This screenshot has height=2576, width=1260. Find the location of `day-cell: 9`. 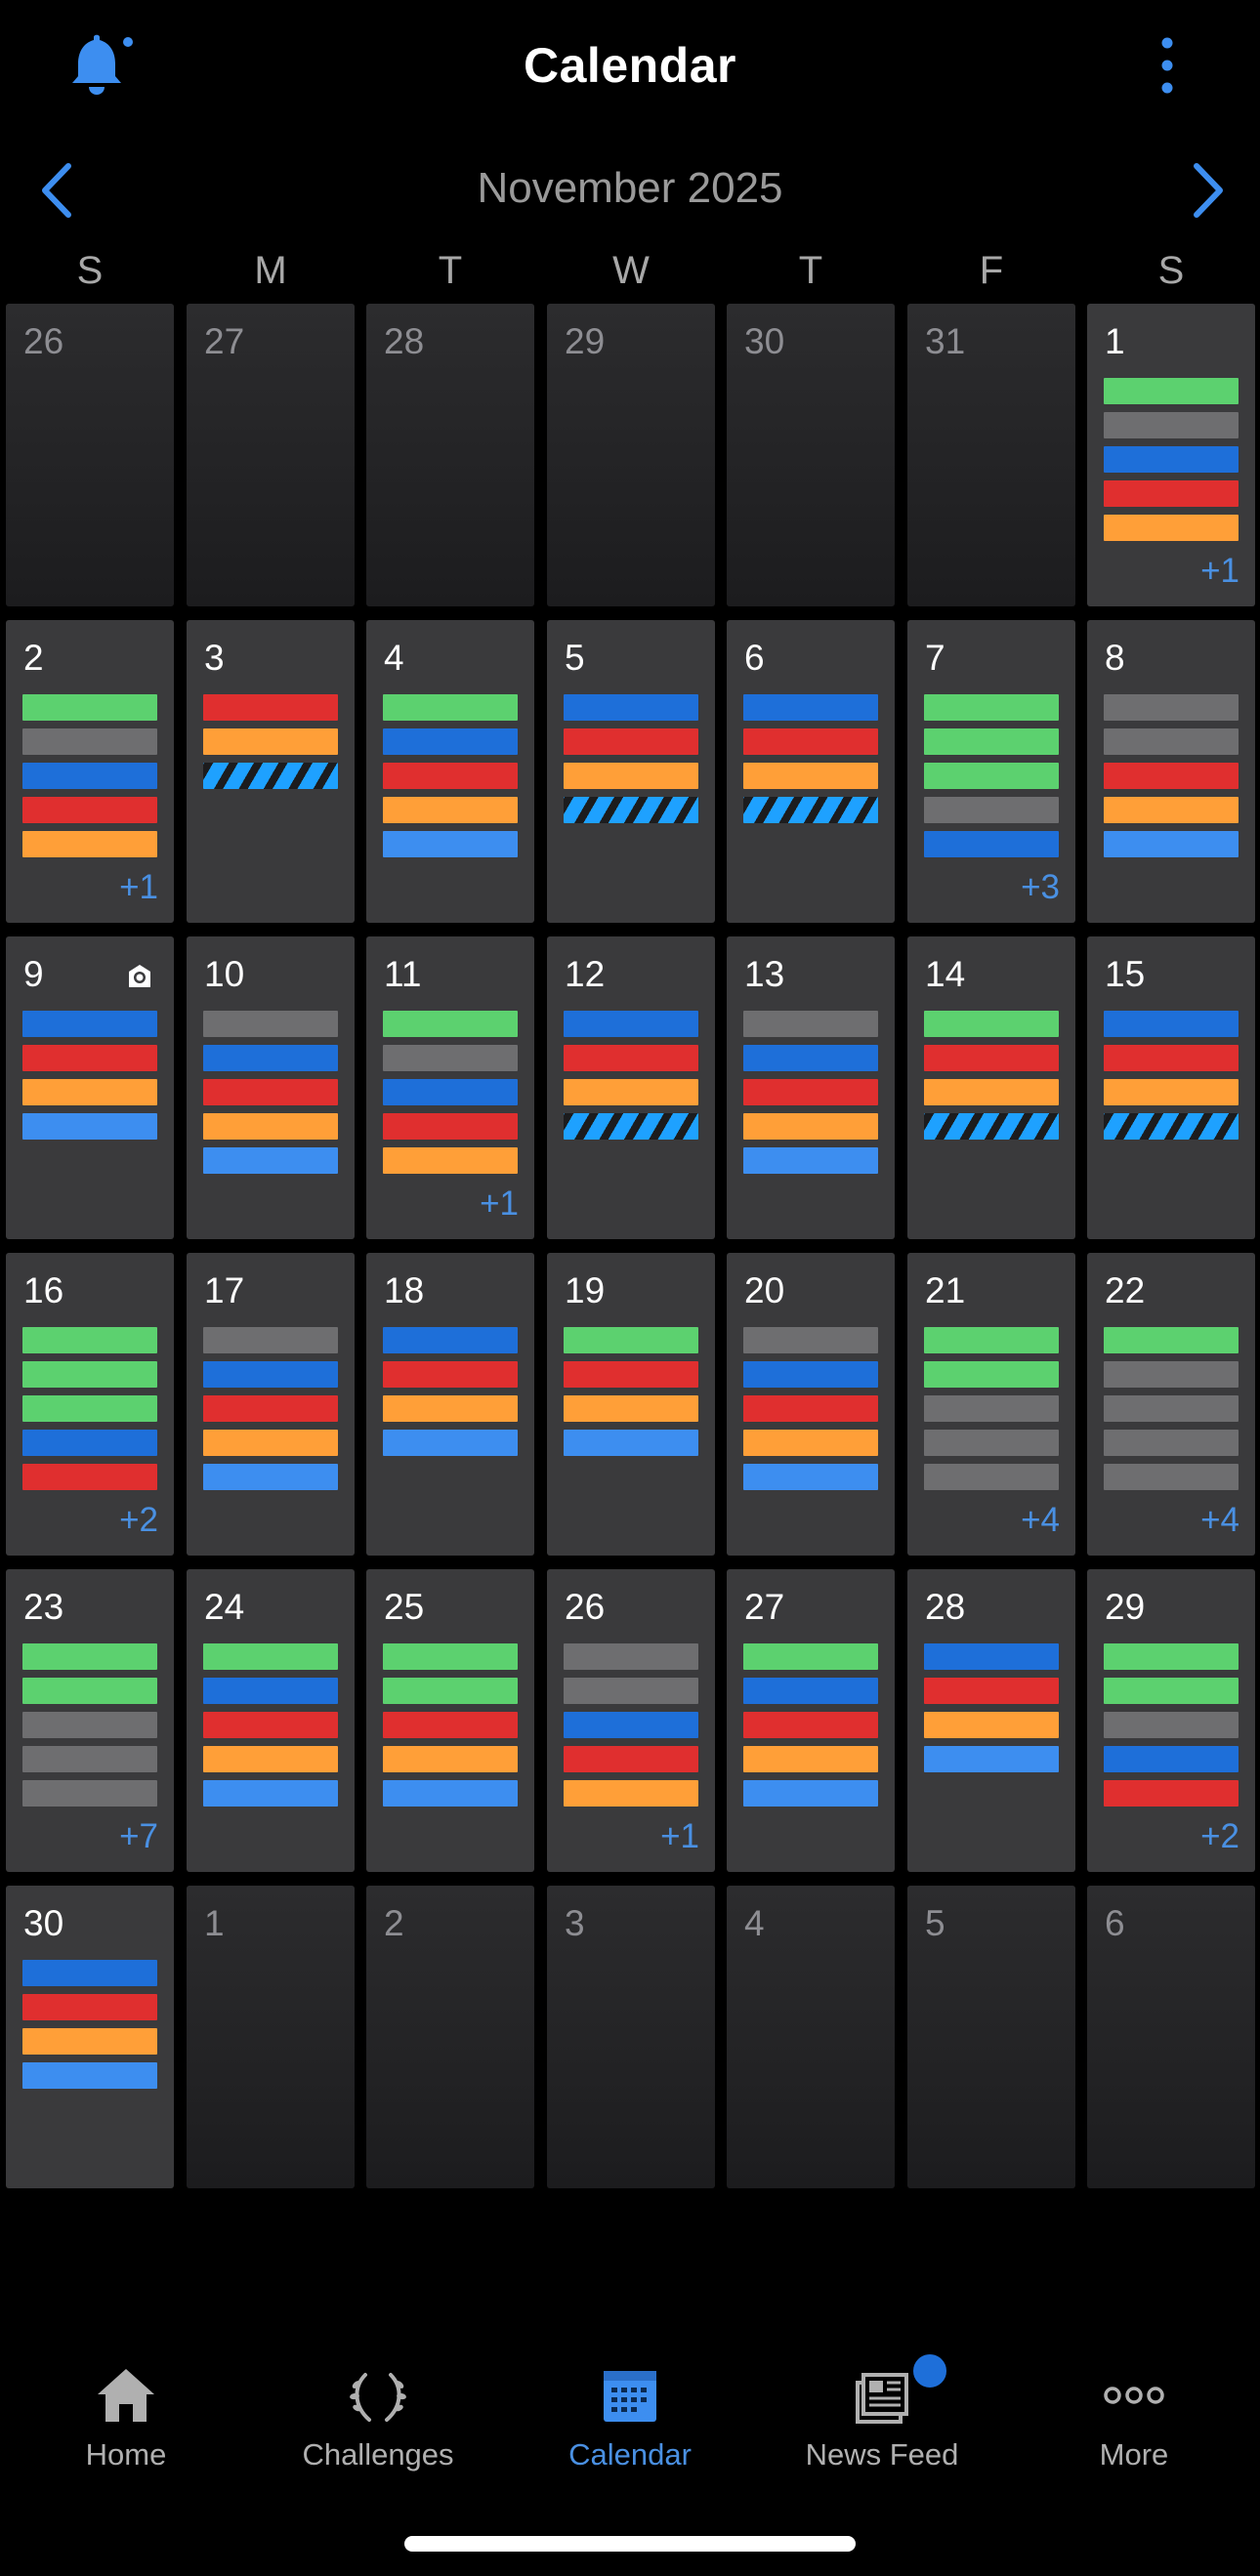

day-cell: 9 is located at coordinates (90, 1088).